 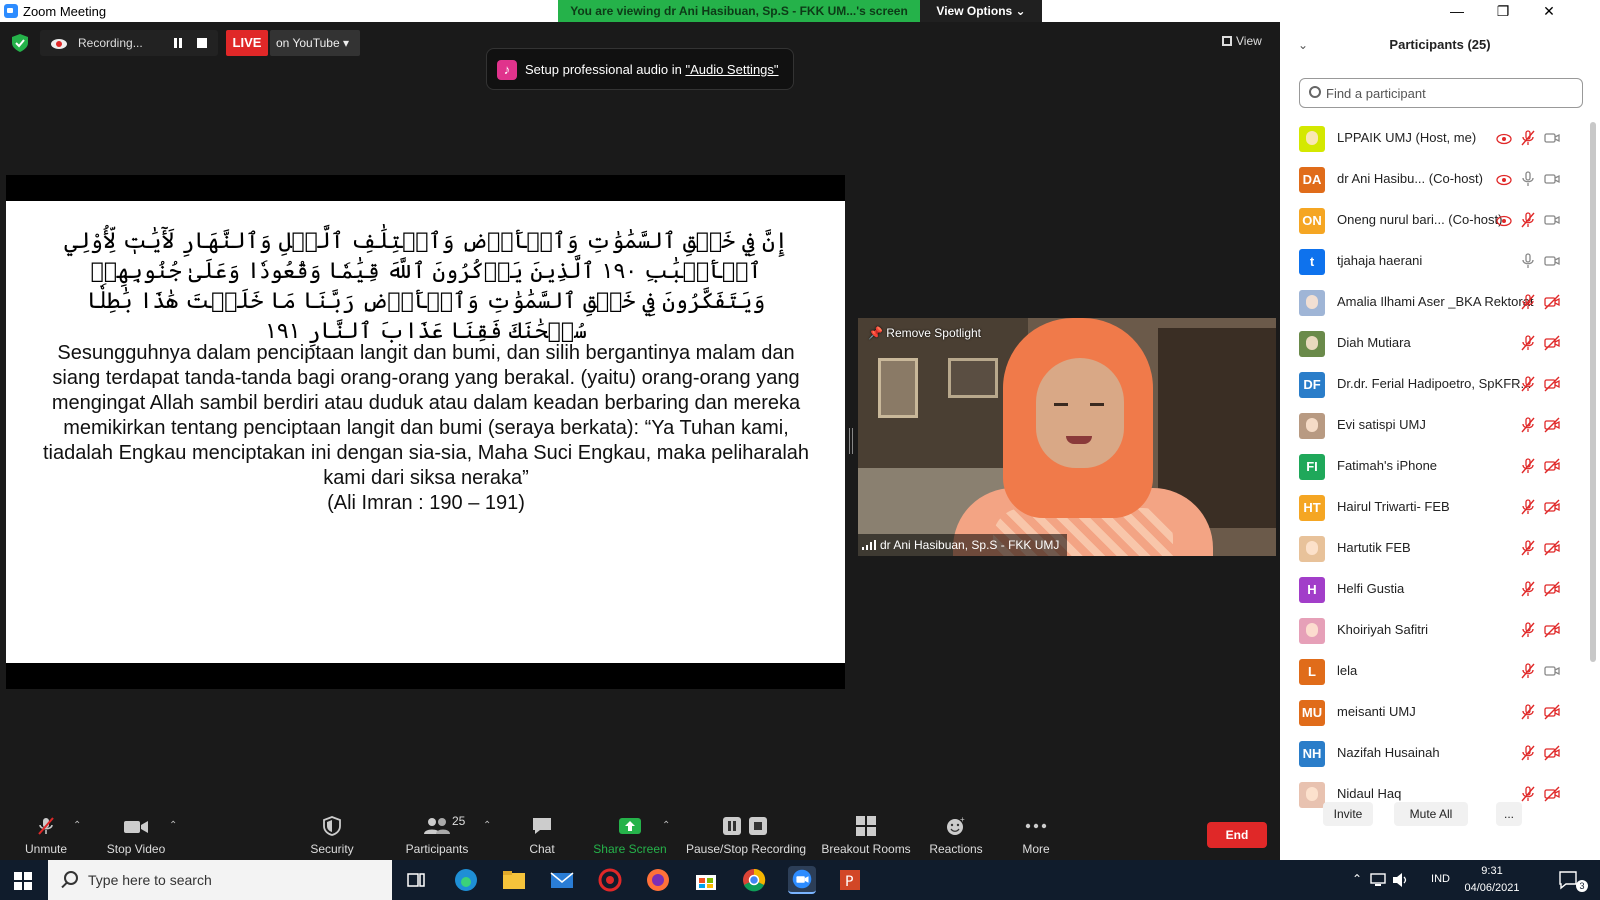 I want to click on taskbar-search-box: Type here to search, so click(x=220, y=880).